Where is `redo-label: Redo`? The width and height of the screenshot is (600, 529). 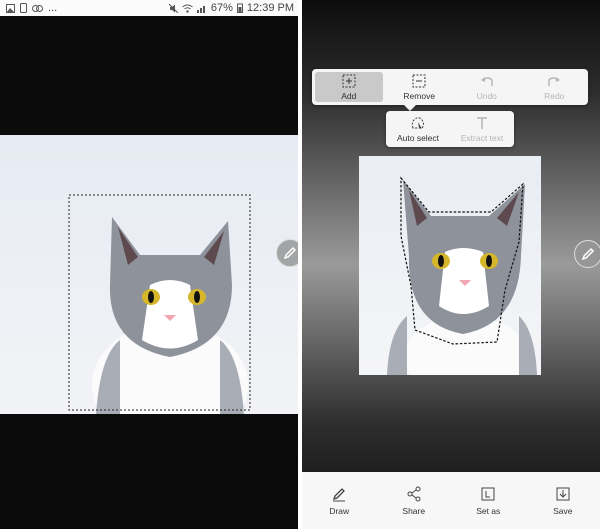 redo-label: Redo is located at coordinates (554, 95).